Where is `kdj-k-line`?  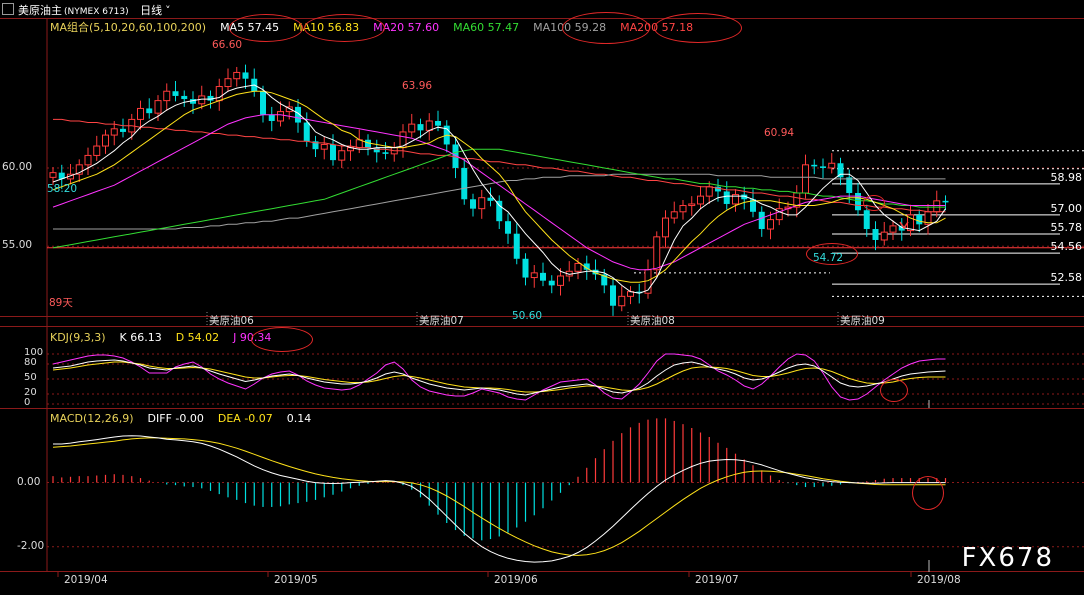 kdj-k-line is located at coordinates (499, 377).